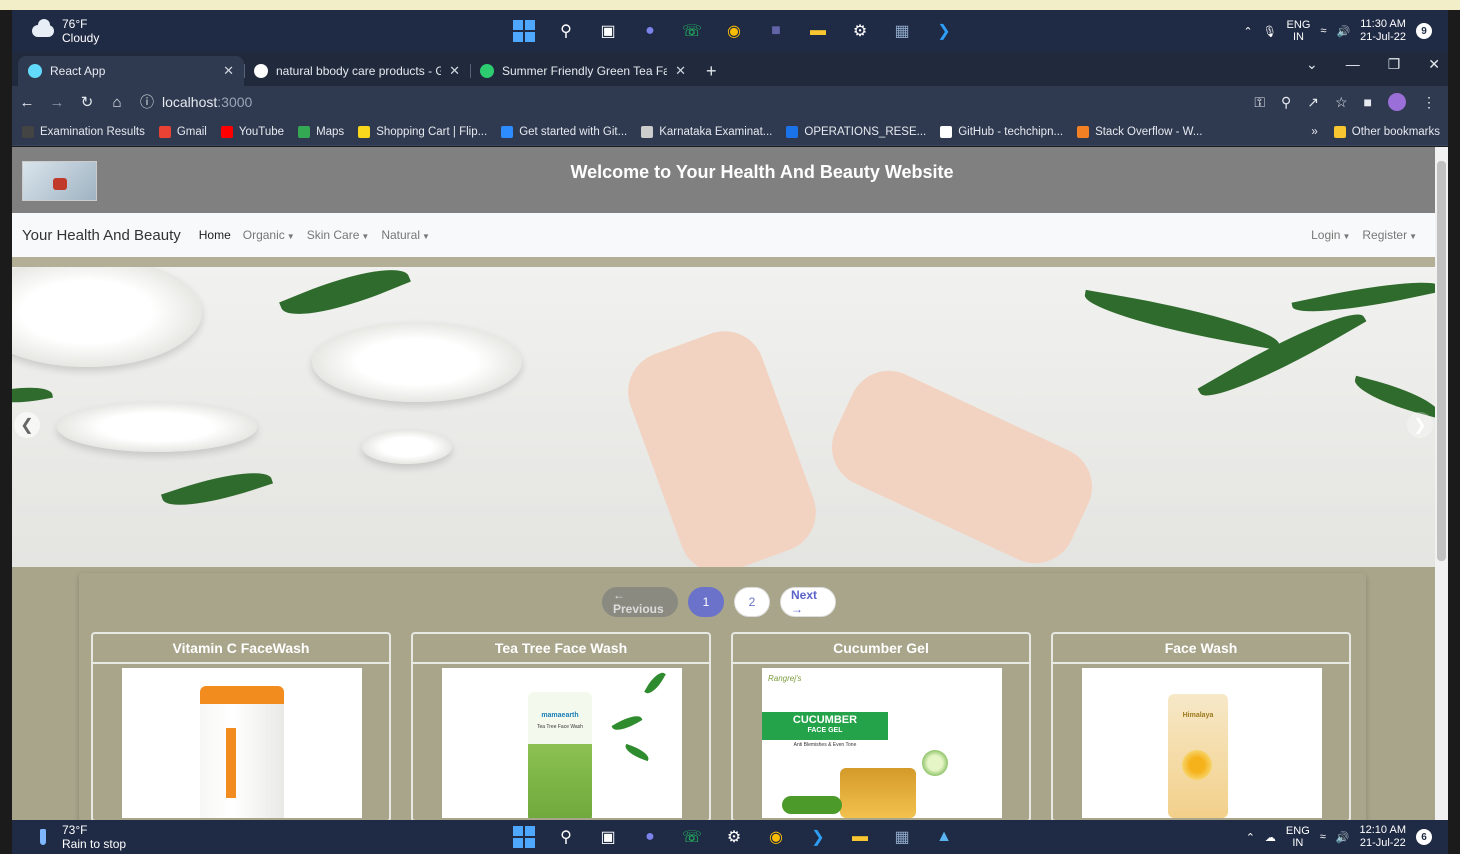 Image resolution: width=1460 pixels, height=854 pixels. What do you see at coordinates (1314, 132) in the screenshot?
I see `more-bookmarks-button: »` at bounding box center [1314, 132].